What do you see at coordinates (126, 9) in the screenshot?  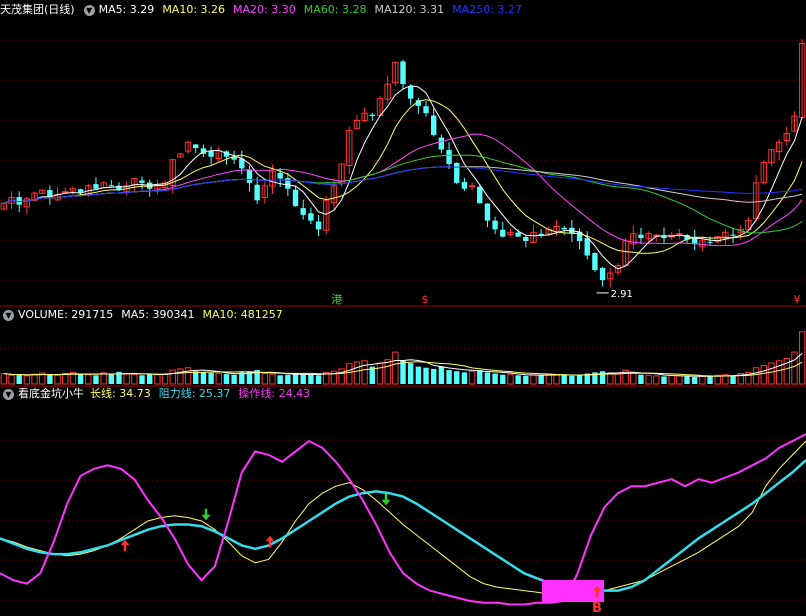 I see `price-indicator-0: MA5: 3.29` at bounding box center [126, 9].